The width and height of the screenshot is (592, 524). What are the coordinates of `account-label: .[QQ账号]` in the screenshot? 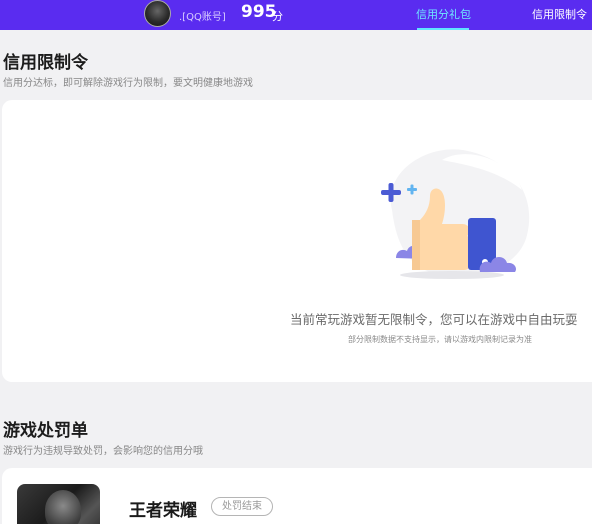 It's located at (202, 17).